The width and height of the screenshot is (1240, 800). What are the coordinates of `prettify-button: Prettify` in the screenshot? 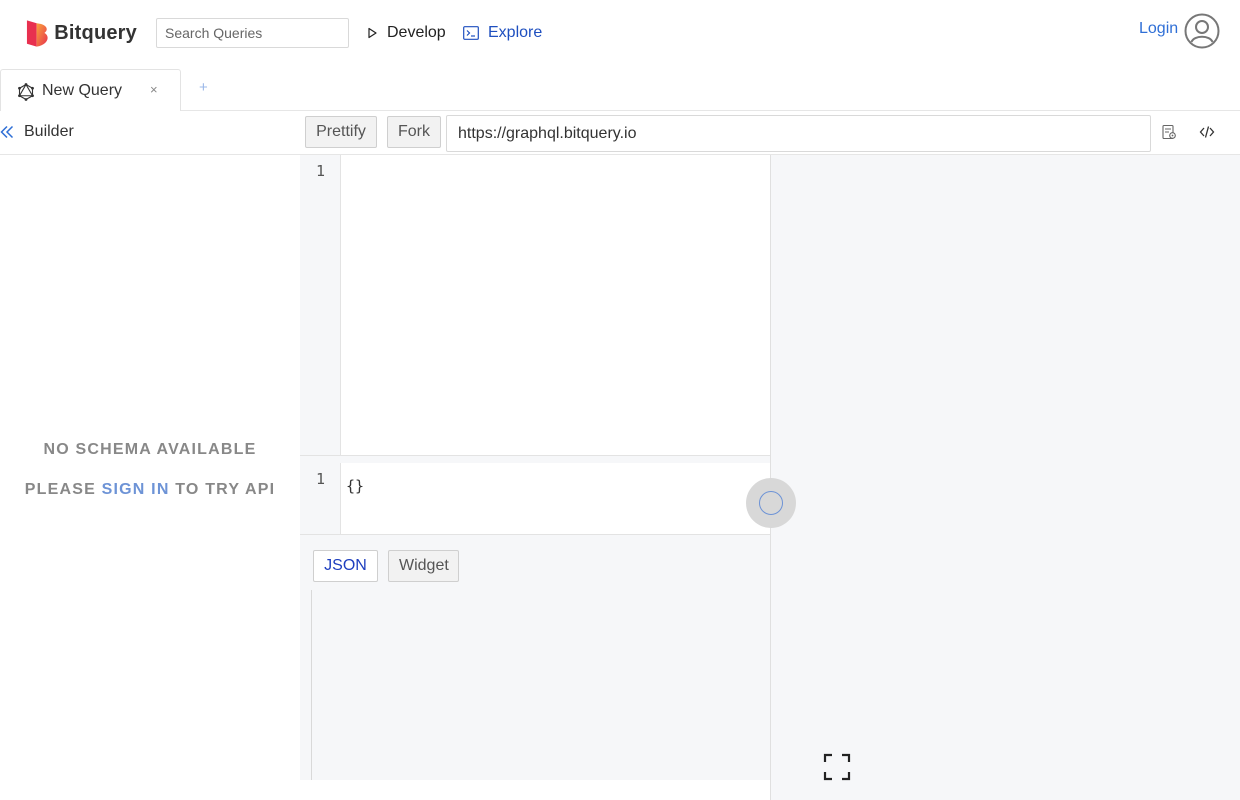 It's located at (341, 132).